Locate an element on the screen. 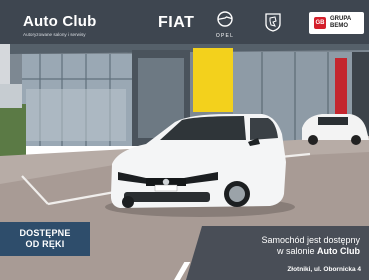  grupa-line2: BEMO is located at coordinates (339, 25).